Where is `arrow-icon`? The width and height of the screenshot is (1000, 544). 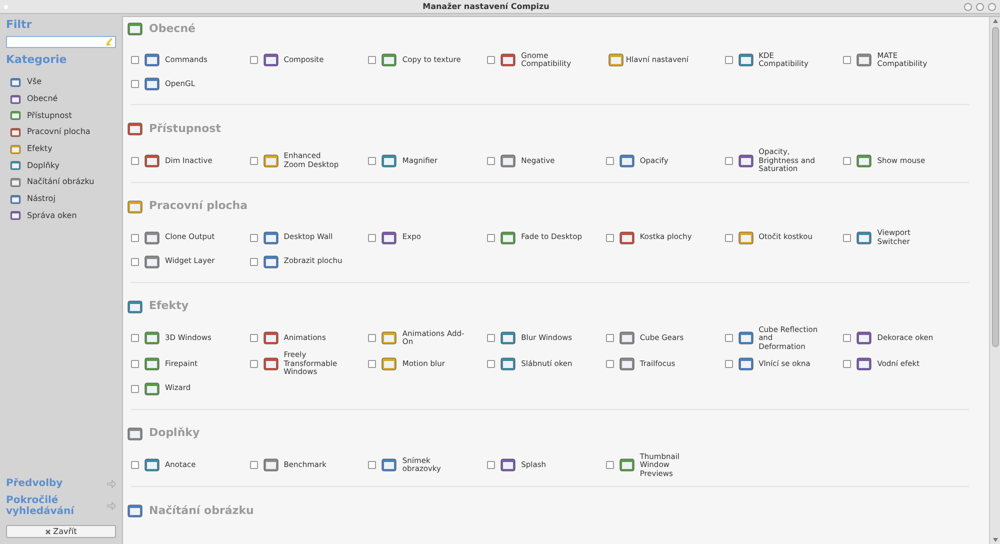
arrow-icon is located at coordinates (111, 484).